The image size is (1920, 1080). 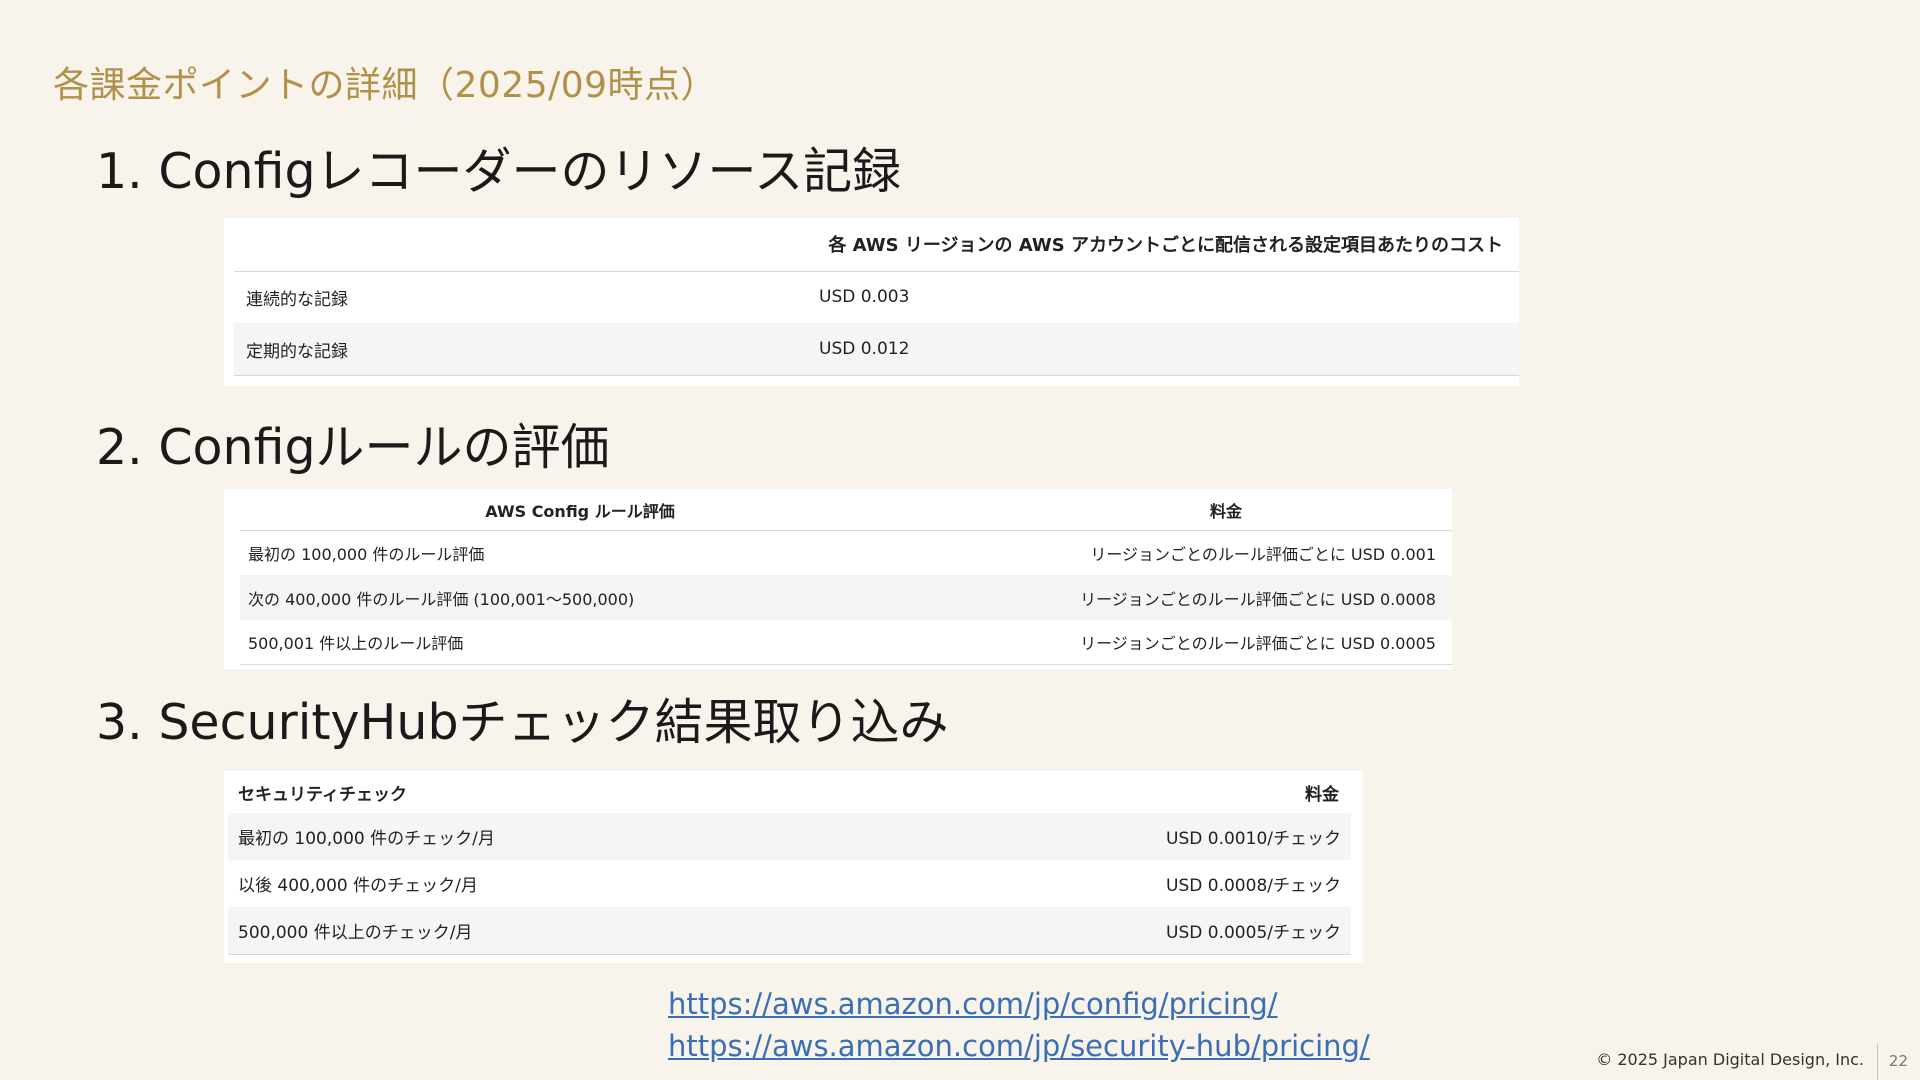 I want to click on table-cell: 最初の 100,000 件のルール評価, so click(x=366, y=555).